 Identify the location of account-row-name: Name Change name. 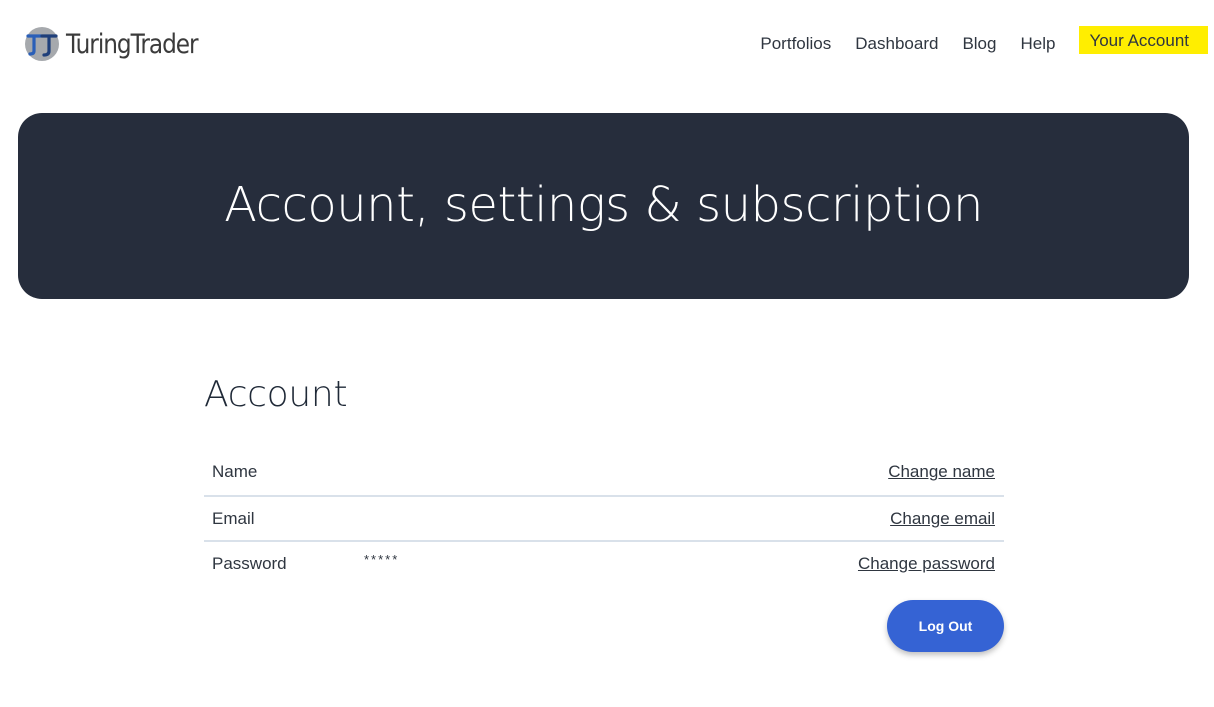
(604, 472).